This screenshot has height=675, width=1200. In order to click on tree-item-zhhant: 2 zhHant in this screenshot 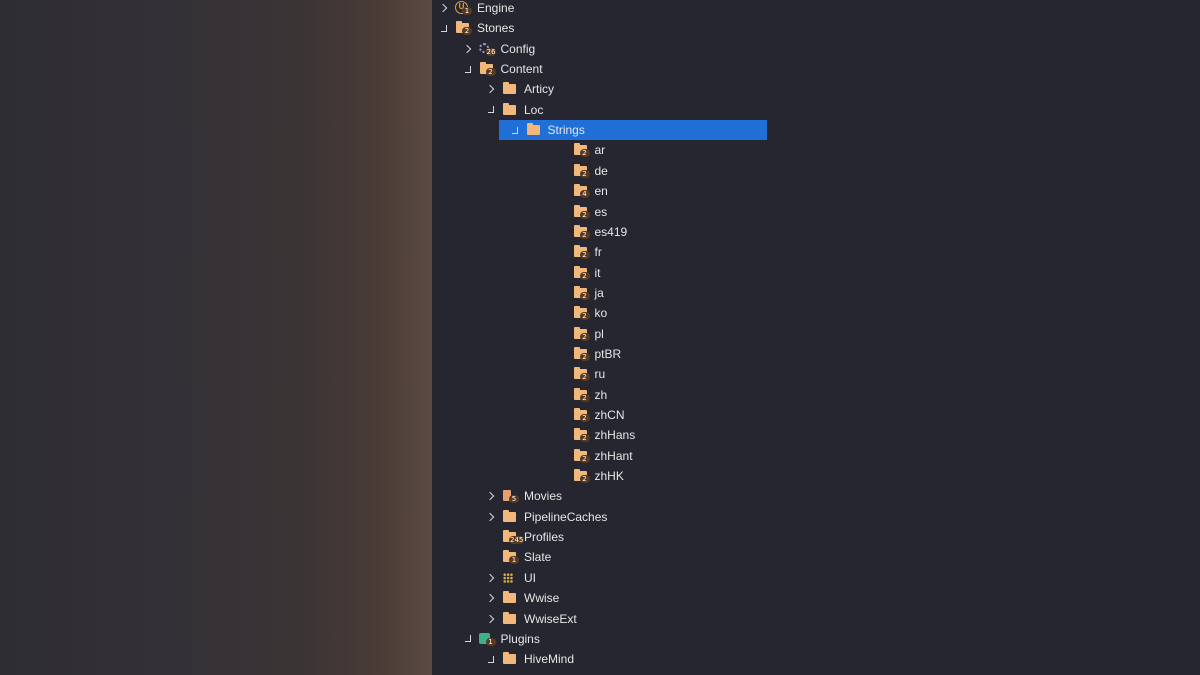, I will do `click(600, 456)`.